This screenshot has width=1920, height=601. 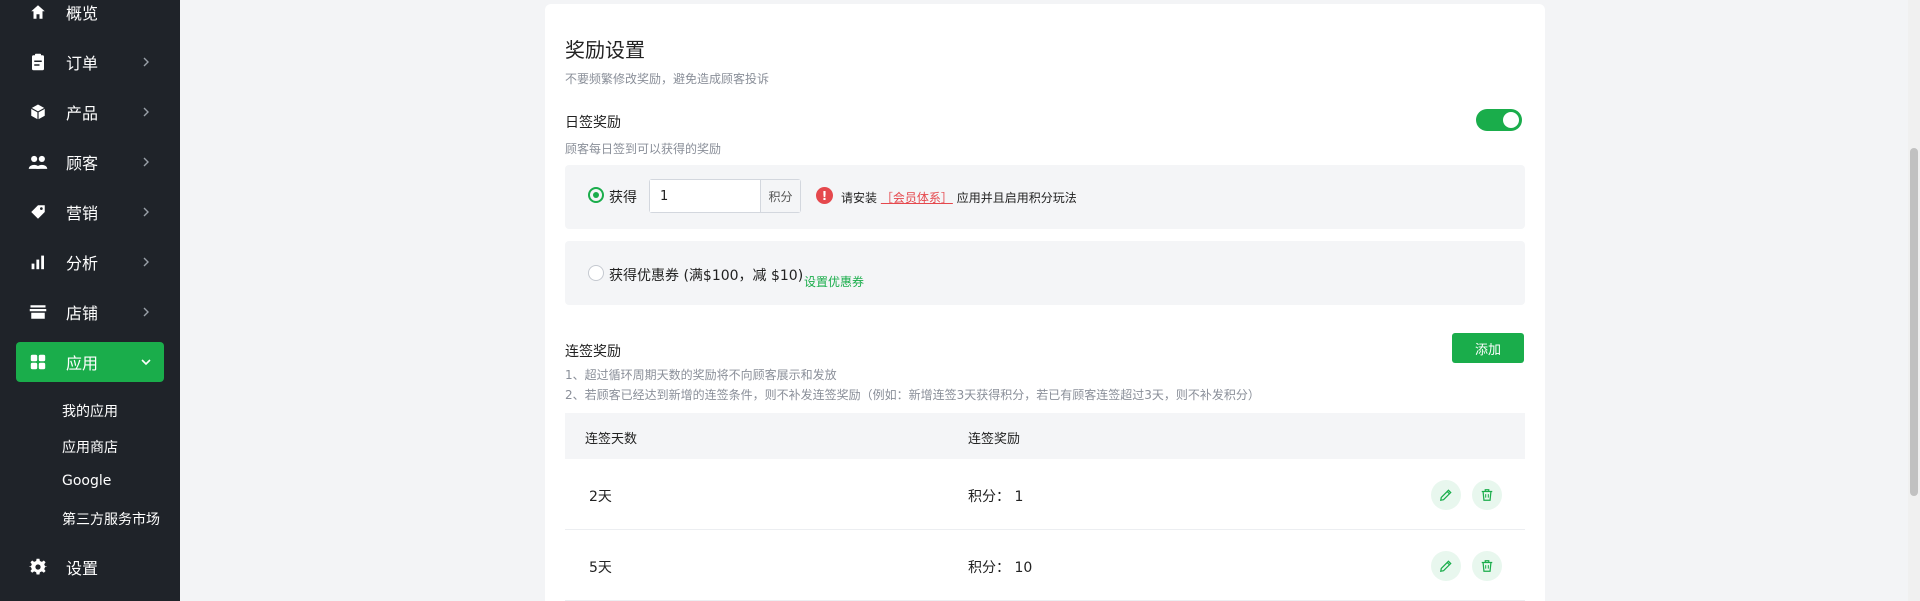 I want to click on points-option-label: 获得, so click(x=623, y=198).